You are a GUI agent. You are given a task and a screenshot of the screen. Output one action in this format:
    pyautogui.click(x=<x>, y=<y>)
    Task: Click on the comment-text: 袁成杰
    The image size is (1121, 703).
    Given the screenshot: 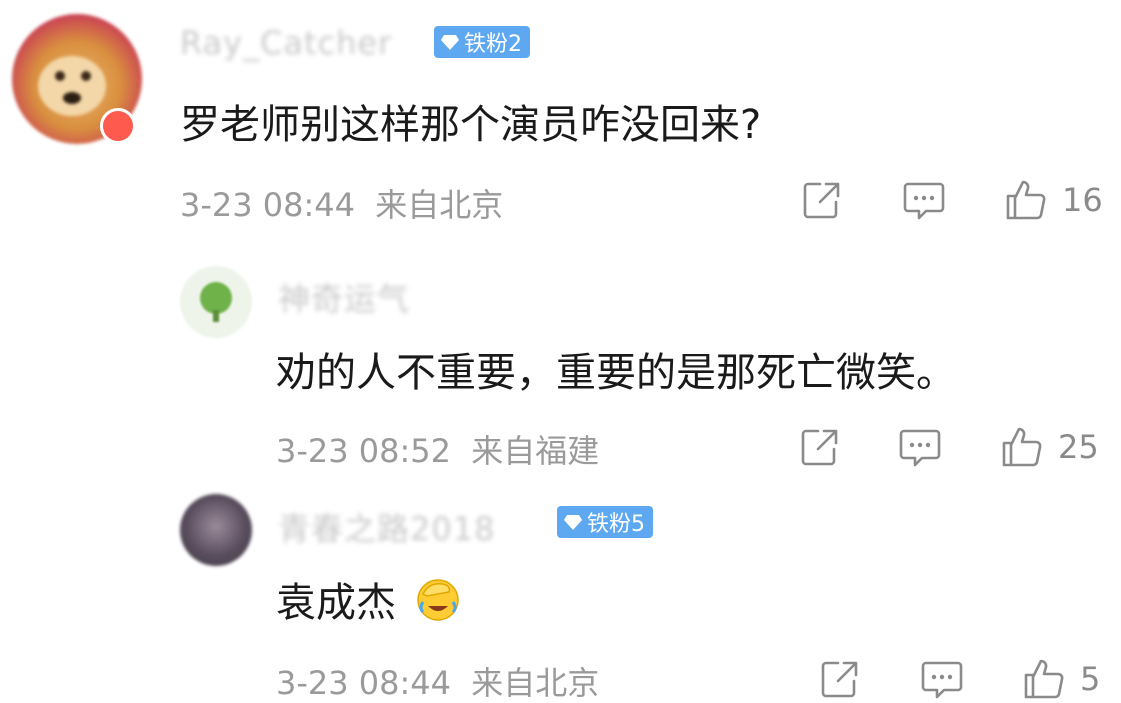 What is the action you would take?
    pyautogui.click(x=368, y=599)
    